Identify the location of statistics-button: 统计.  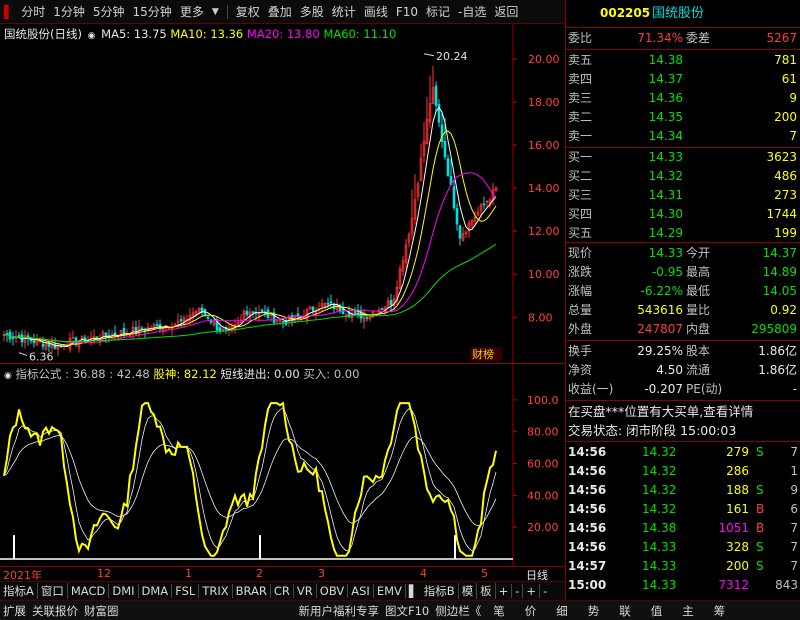
(344, 11).